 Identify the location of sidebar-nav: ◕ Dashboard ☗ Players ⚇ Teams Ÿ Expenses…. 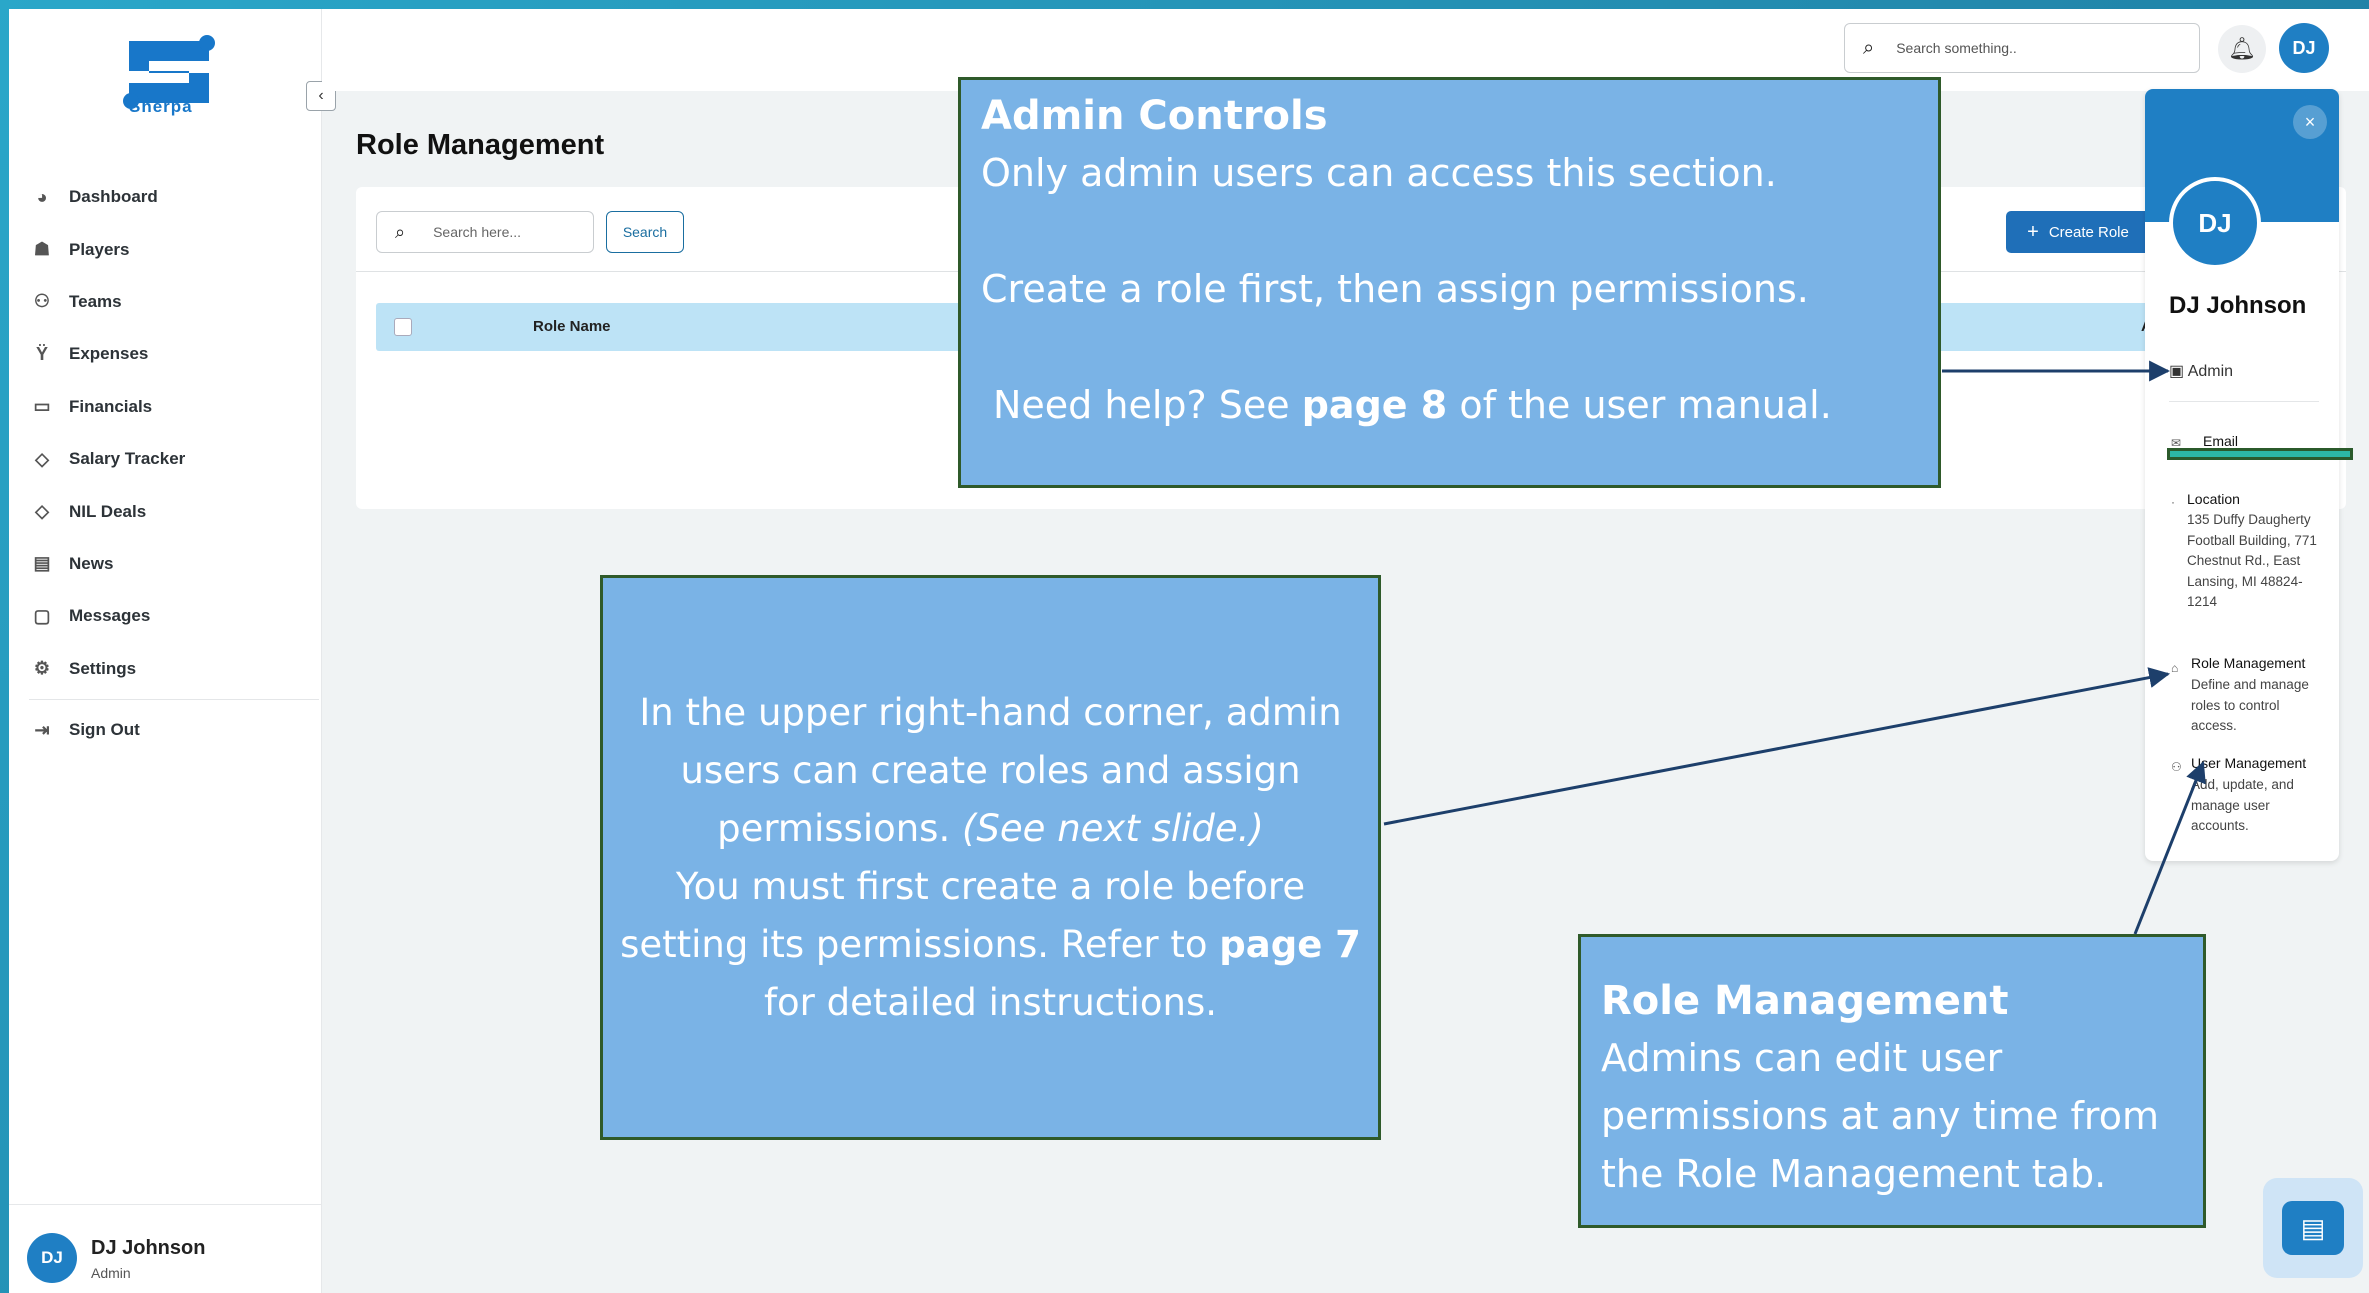
(174, 463).